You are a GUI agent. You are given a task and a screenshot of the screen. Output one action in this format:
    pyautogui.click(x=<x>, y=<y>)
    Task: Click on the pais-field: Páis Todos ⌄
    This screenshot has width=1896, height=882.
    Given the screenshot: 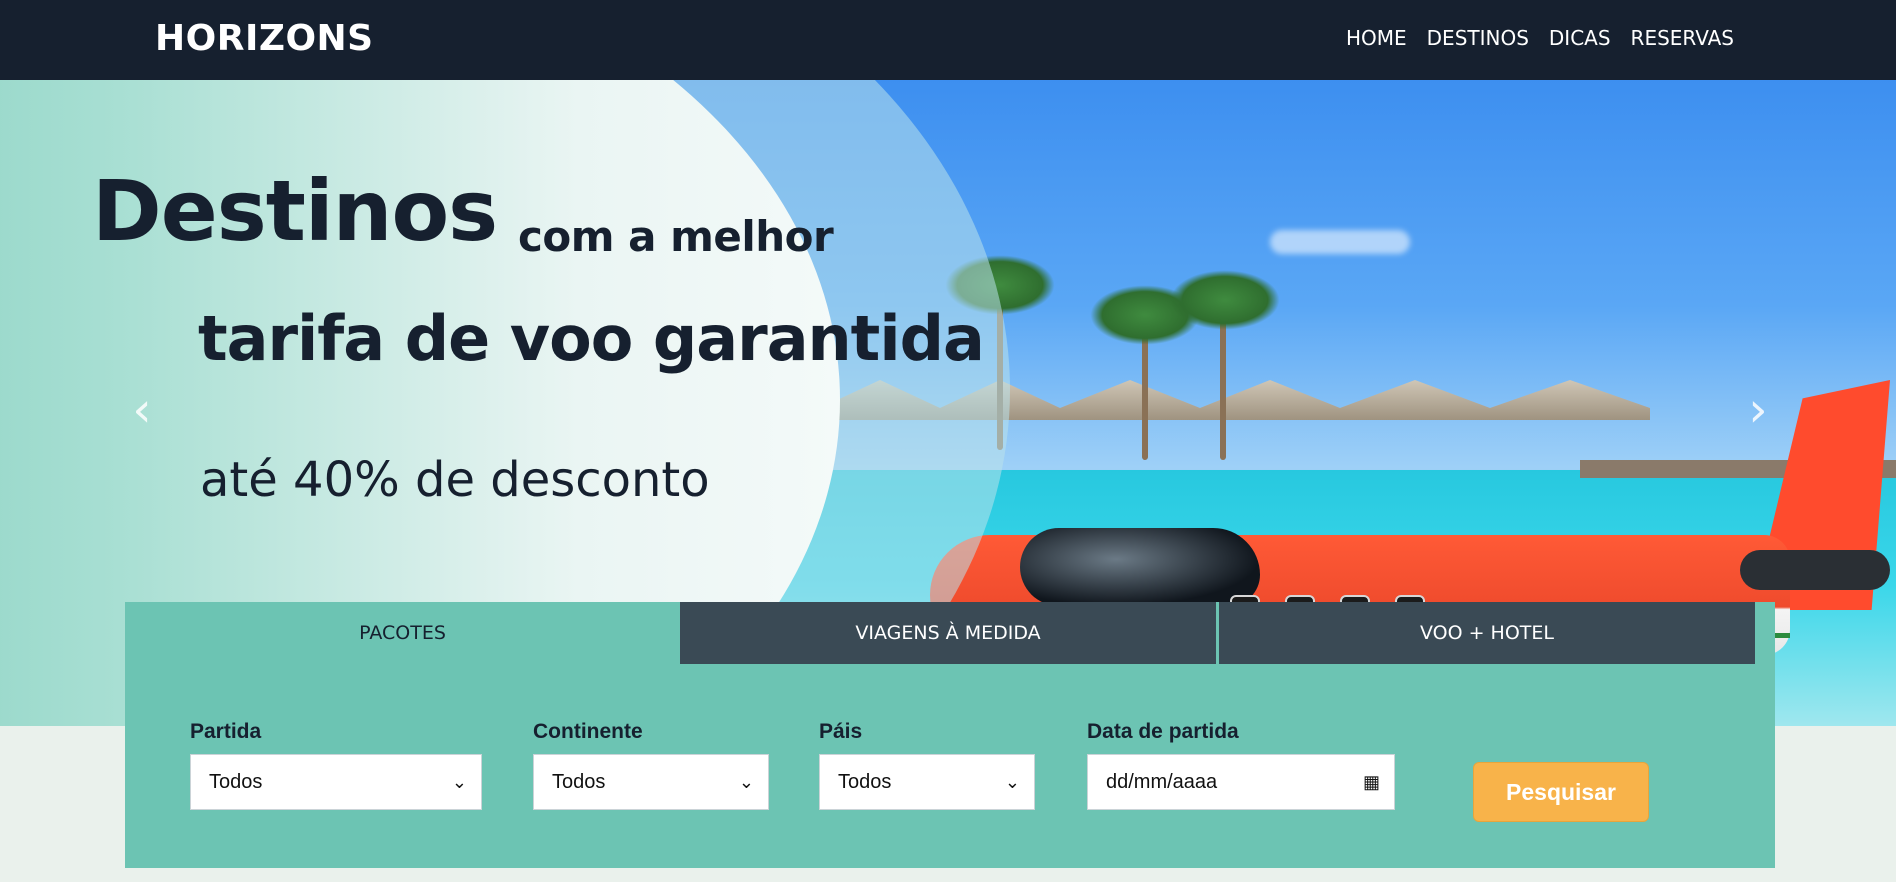 What is the action you would take?
    pyautogui.click(x=927, y=765)
    